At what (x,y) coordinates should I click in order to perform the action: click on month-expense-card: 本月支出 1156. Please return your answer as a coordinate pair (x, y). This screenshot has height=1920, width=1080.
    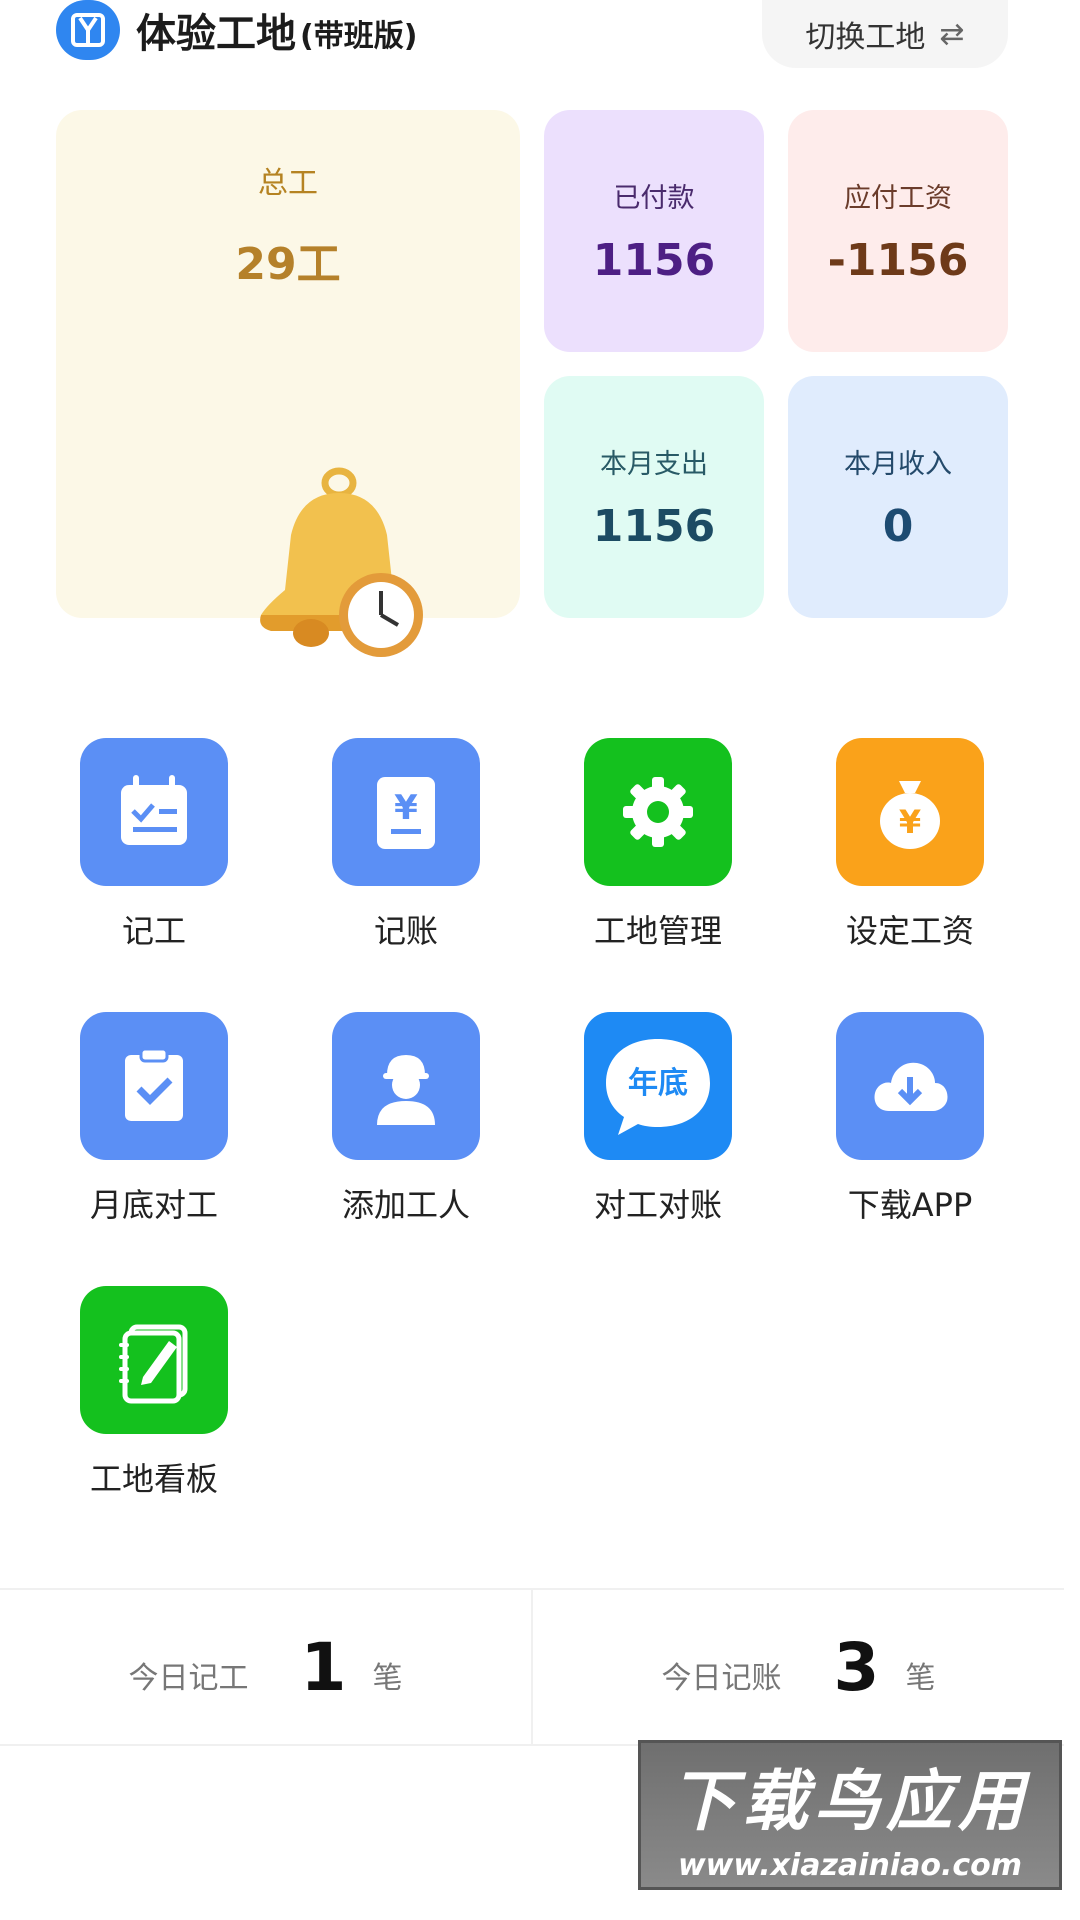
    Looking at the image, I should click on (654, 497).